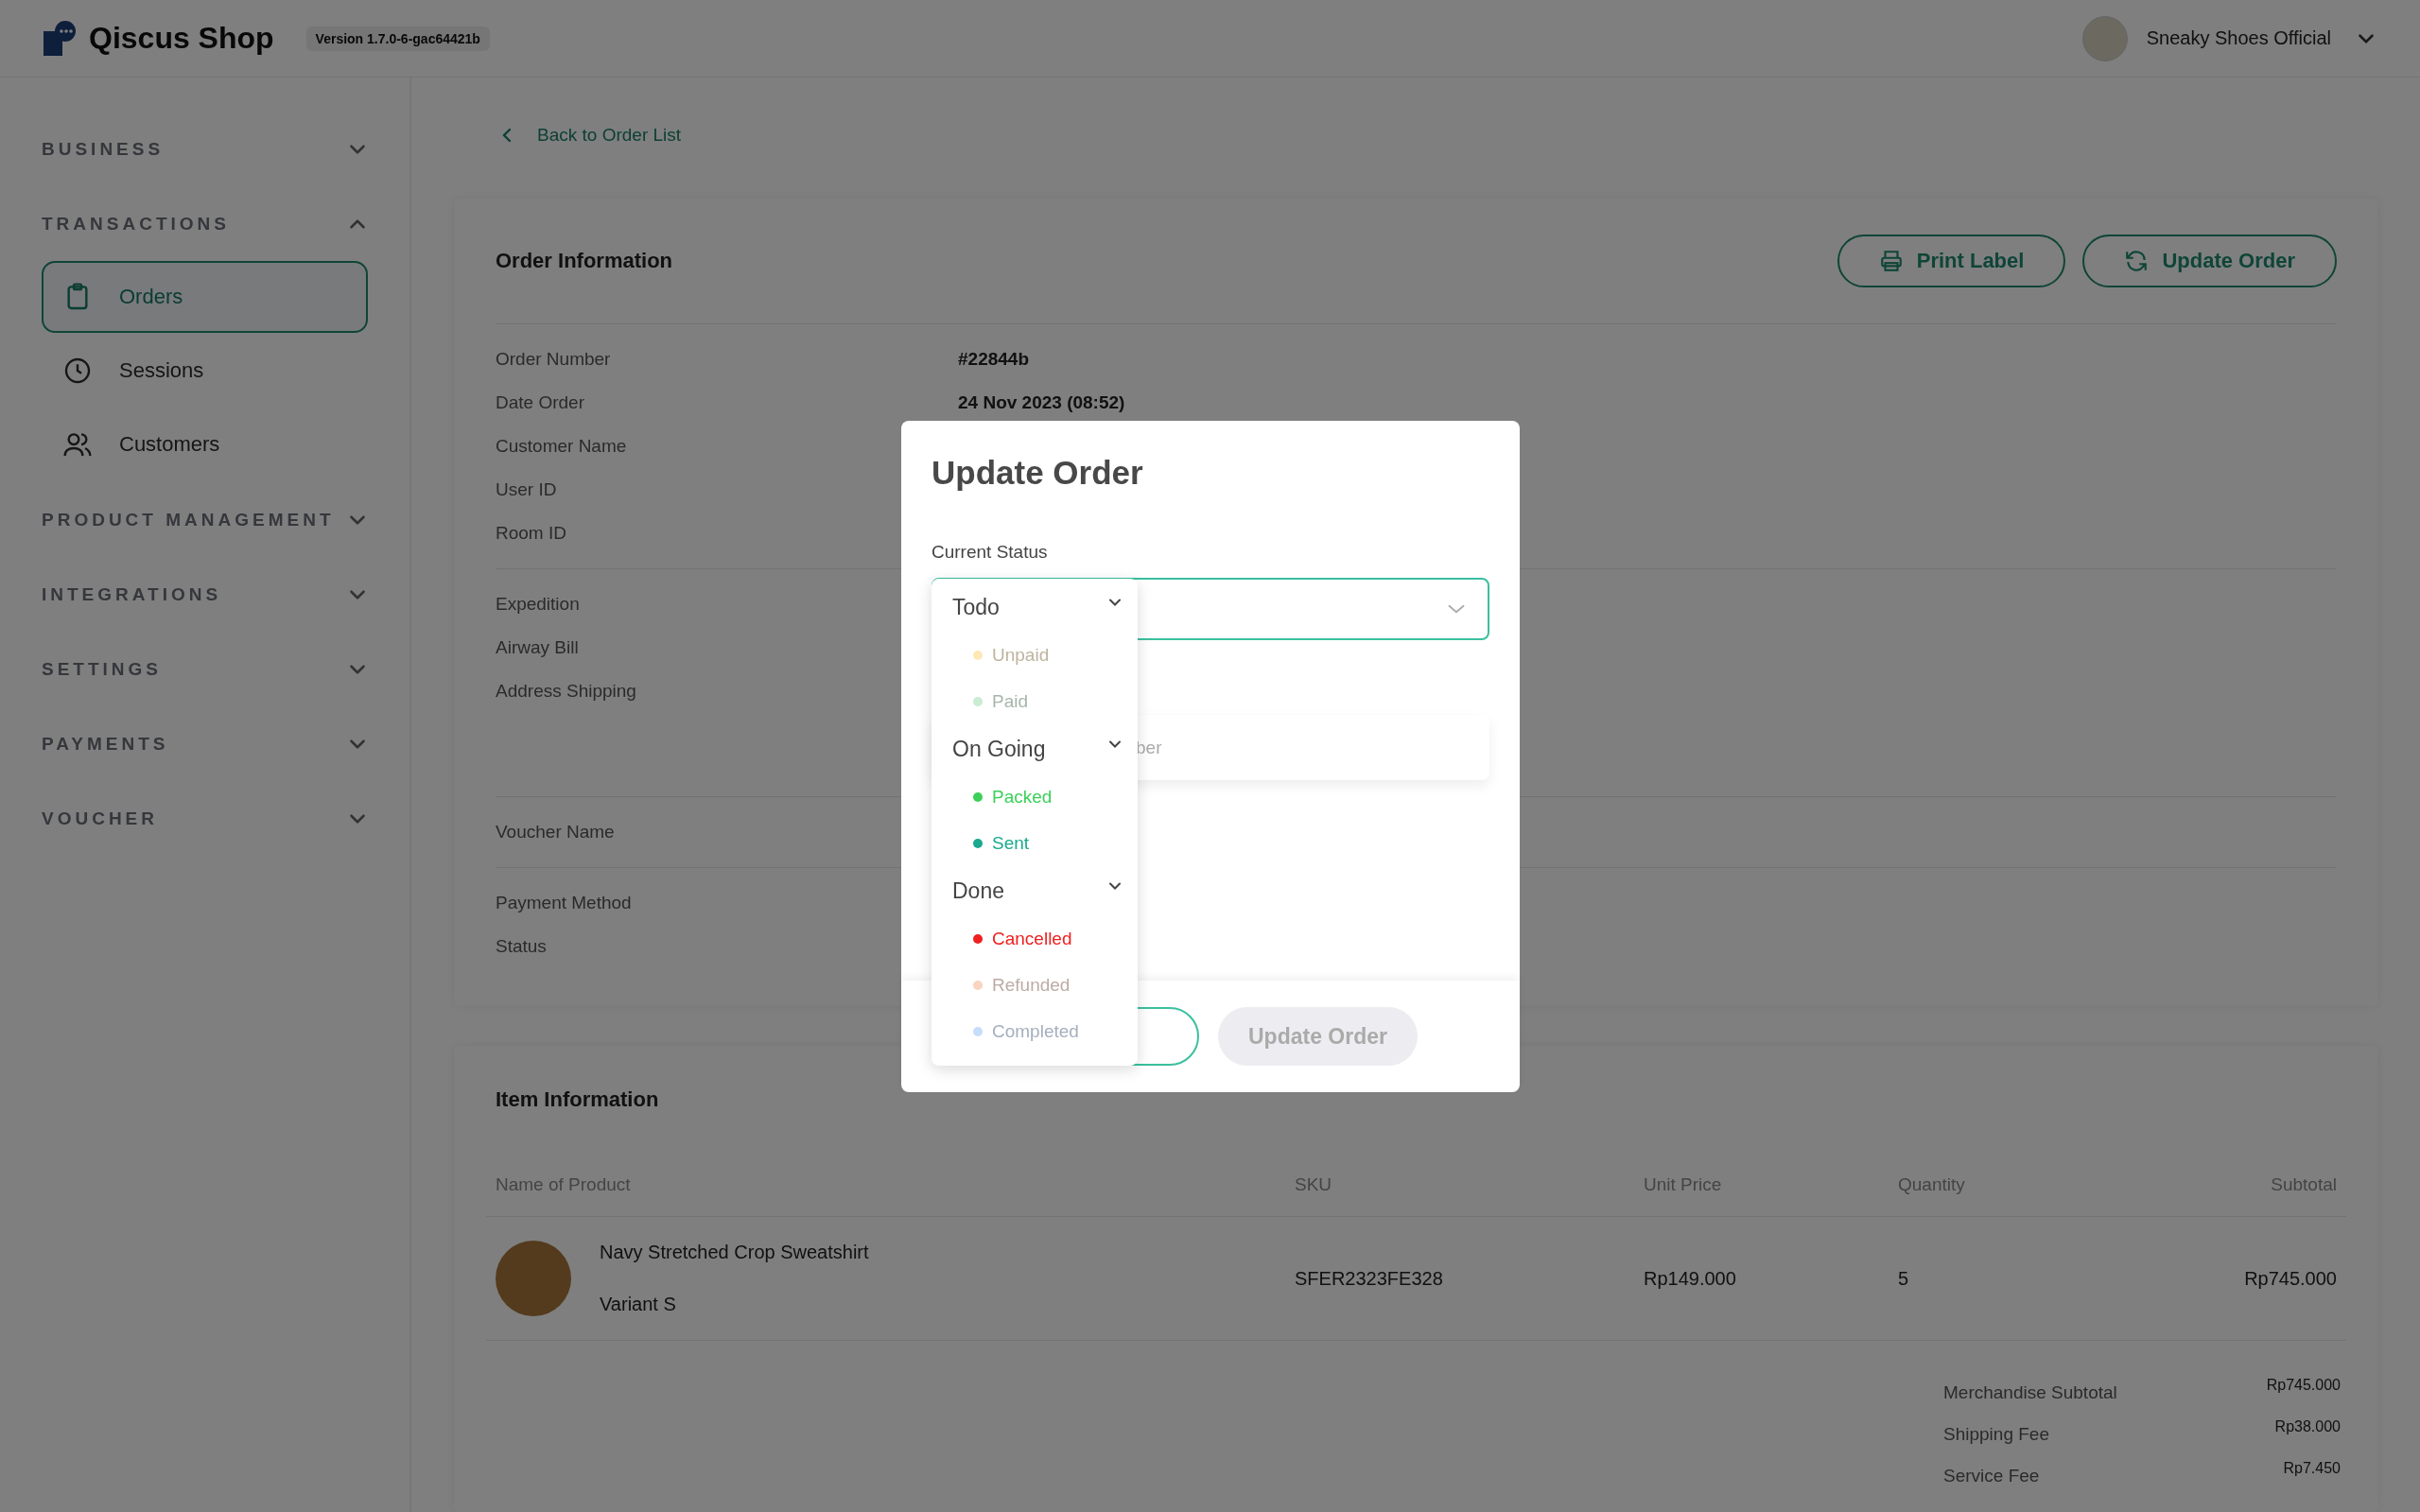  I want to click on table-cell-text: Rp745.000, so click(2290, 1278).